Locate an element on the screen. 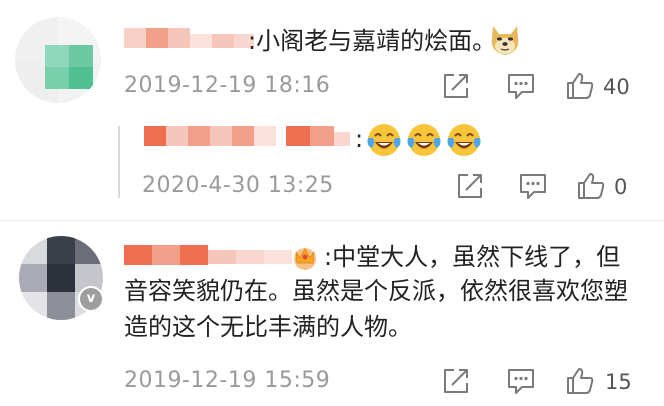 This screenshot has height=406, width=664. timestamp: 2020-4-30 13:25 is located at coordinates (238, 185).